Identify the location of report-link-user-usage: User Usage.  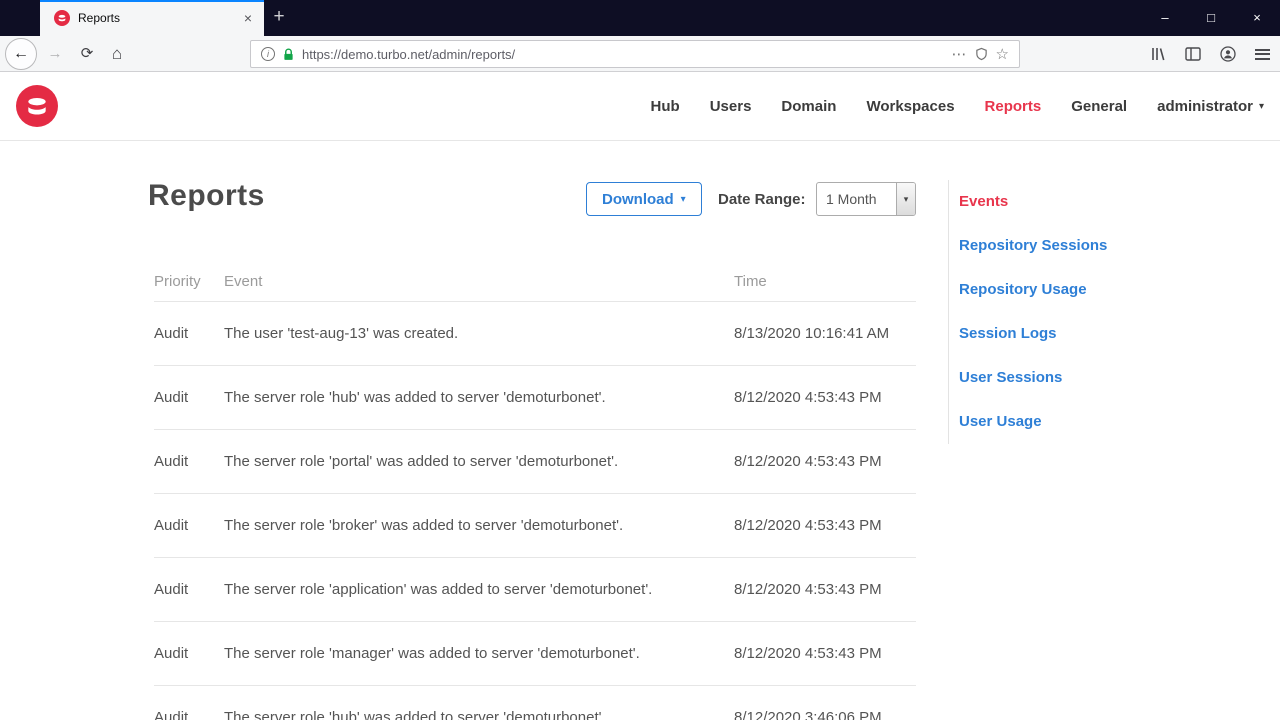
(1111, 422).